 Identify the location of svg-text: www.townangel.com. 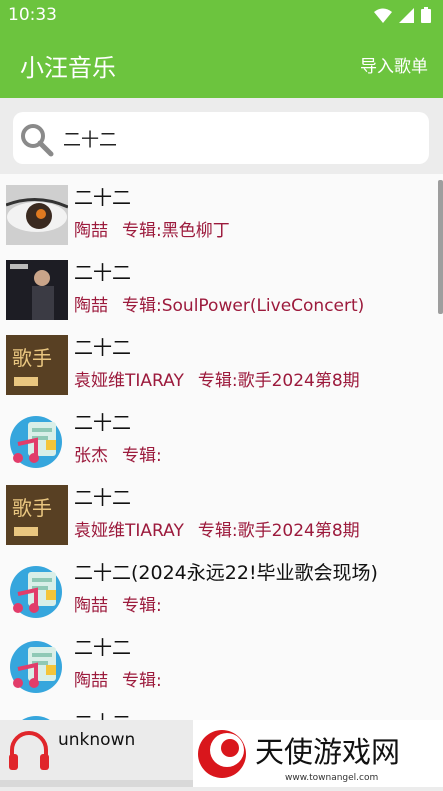
(331, 778).